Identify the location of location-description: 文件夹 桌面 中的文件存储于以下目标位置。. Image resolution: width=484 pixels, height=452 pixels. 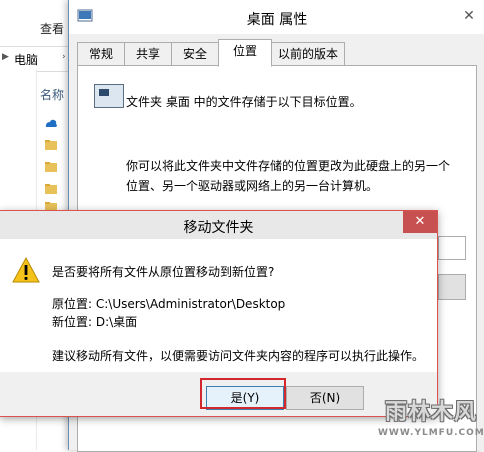
(244, 102).